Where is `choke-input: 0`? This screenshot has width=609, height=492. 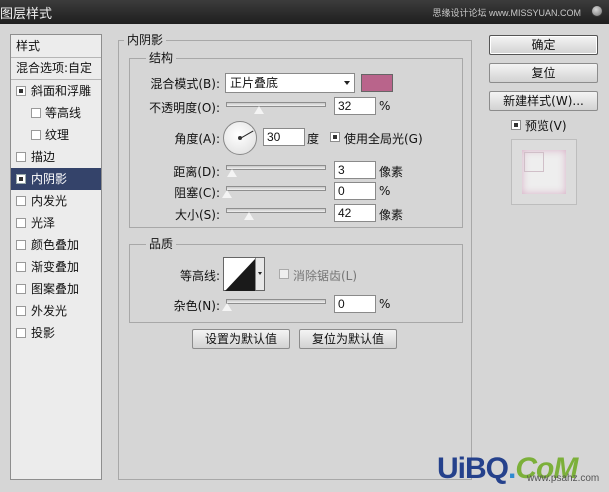 choke-input: 0 is located at coordinates (355, 191).